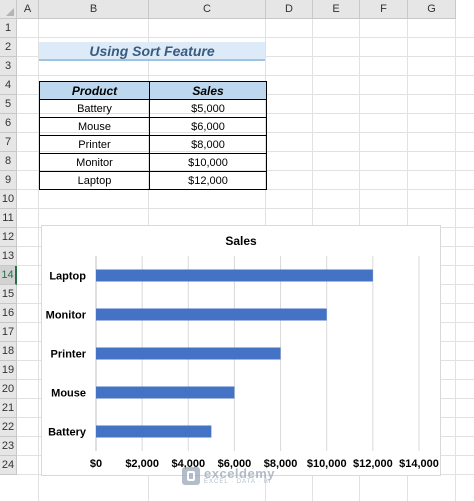  Describe the element at coordinates (419, 464) in the screenshot. I see `x-tick-label: $14,000` at that location.